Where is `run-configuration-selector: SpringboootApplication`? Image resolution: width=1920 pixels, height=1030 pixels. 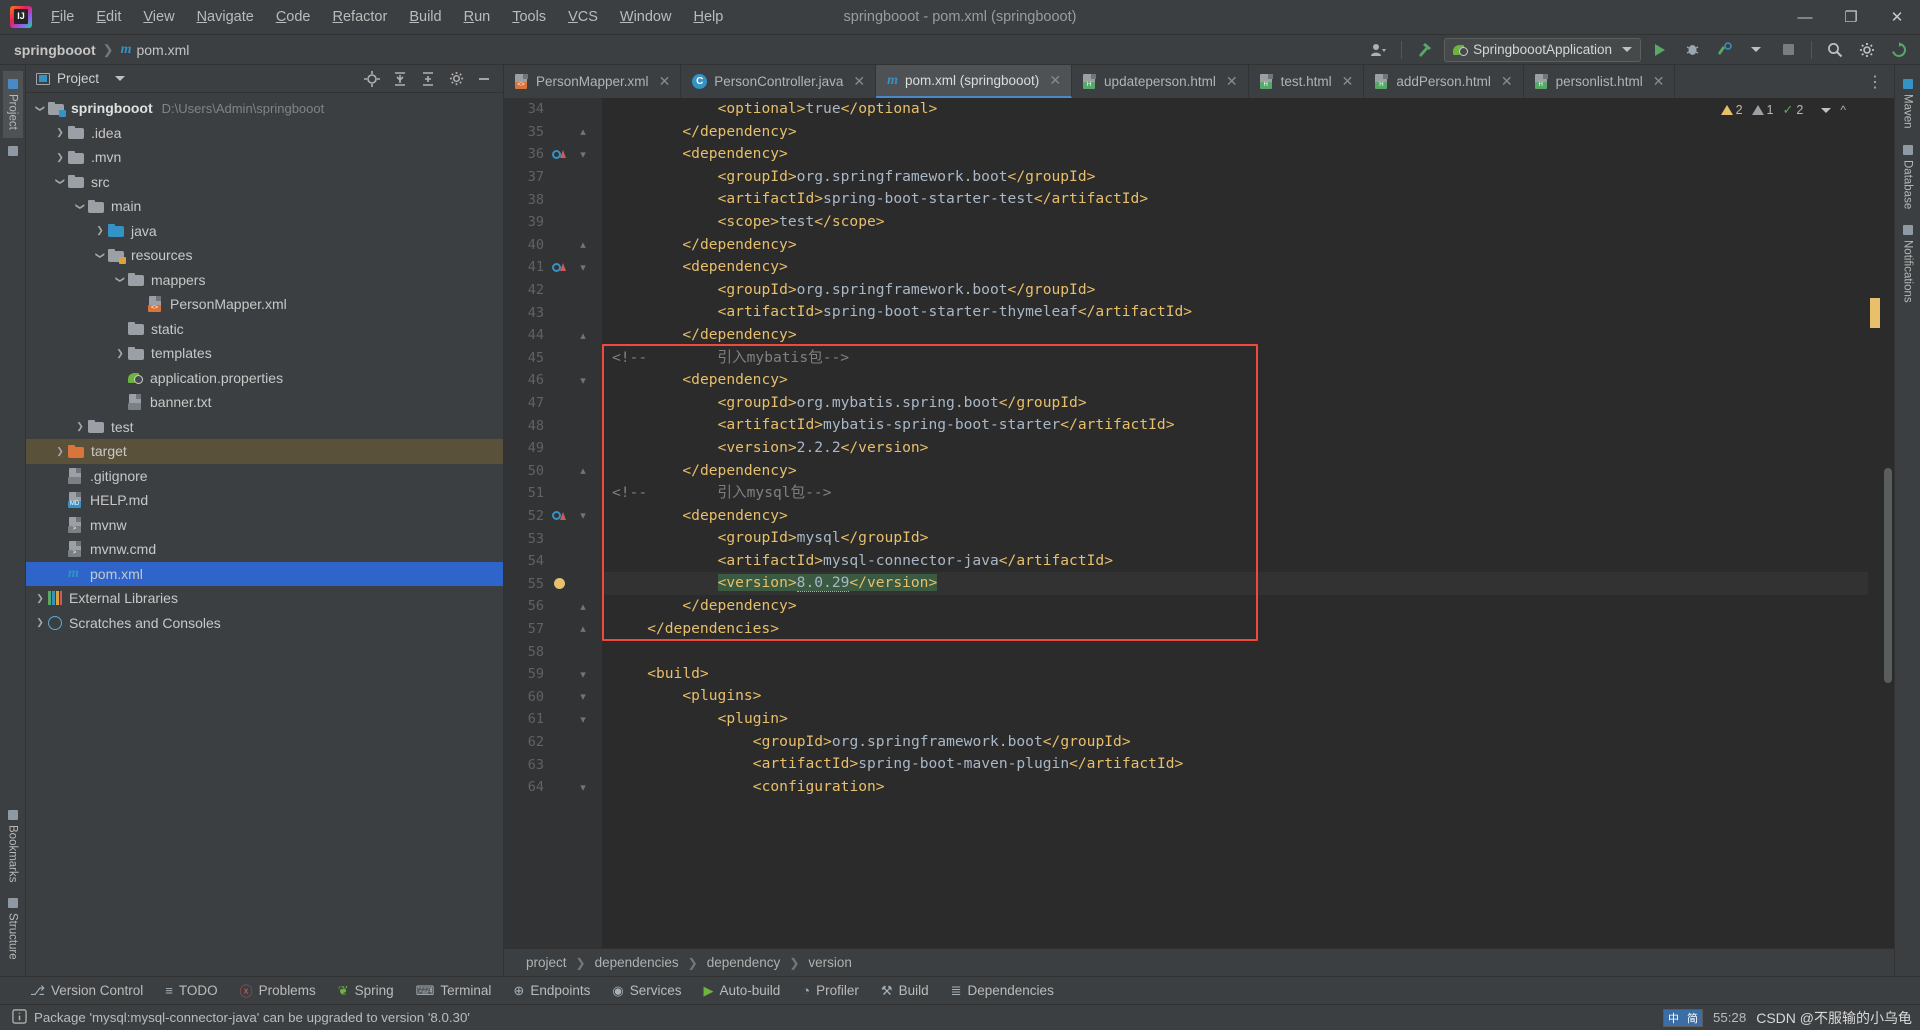 run-configuration-selector: SpringboootApplication is located at coordinates (1542, 49).